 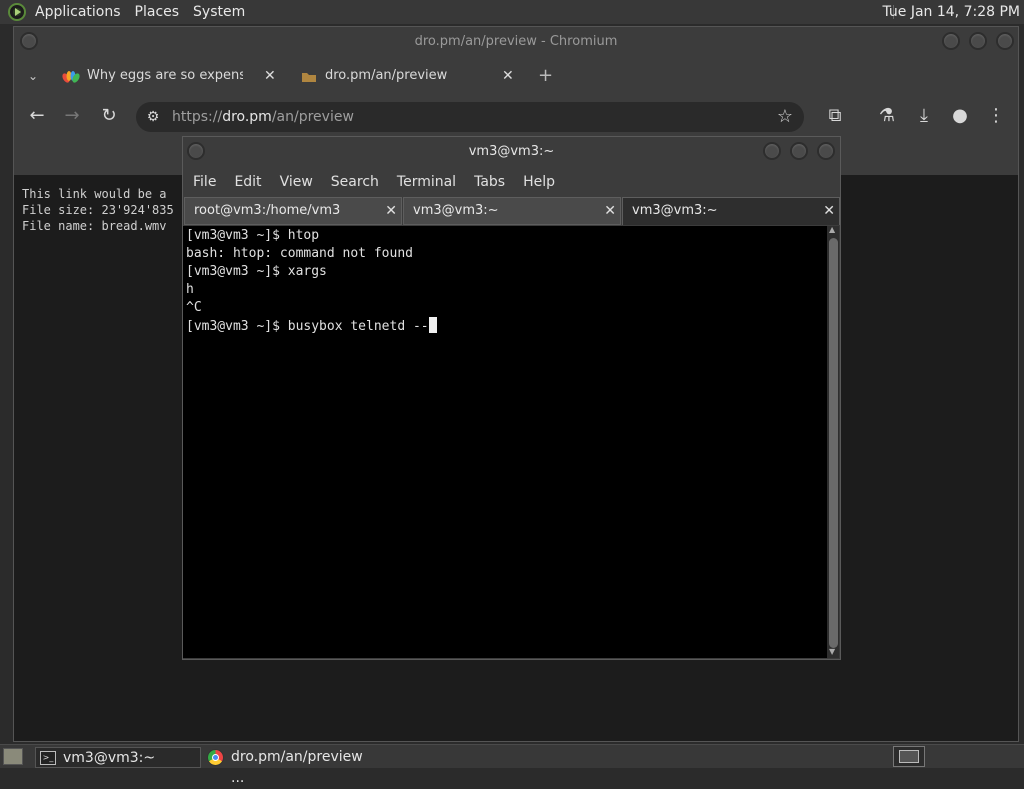 I want to click on places-menu: Places, so click(x=157, y=12).